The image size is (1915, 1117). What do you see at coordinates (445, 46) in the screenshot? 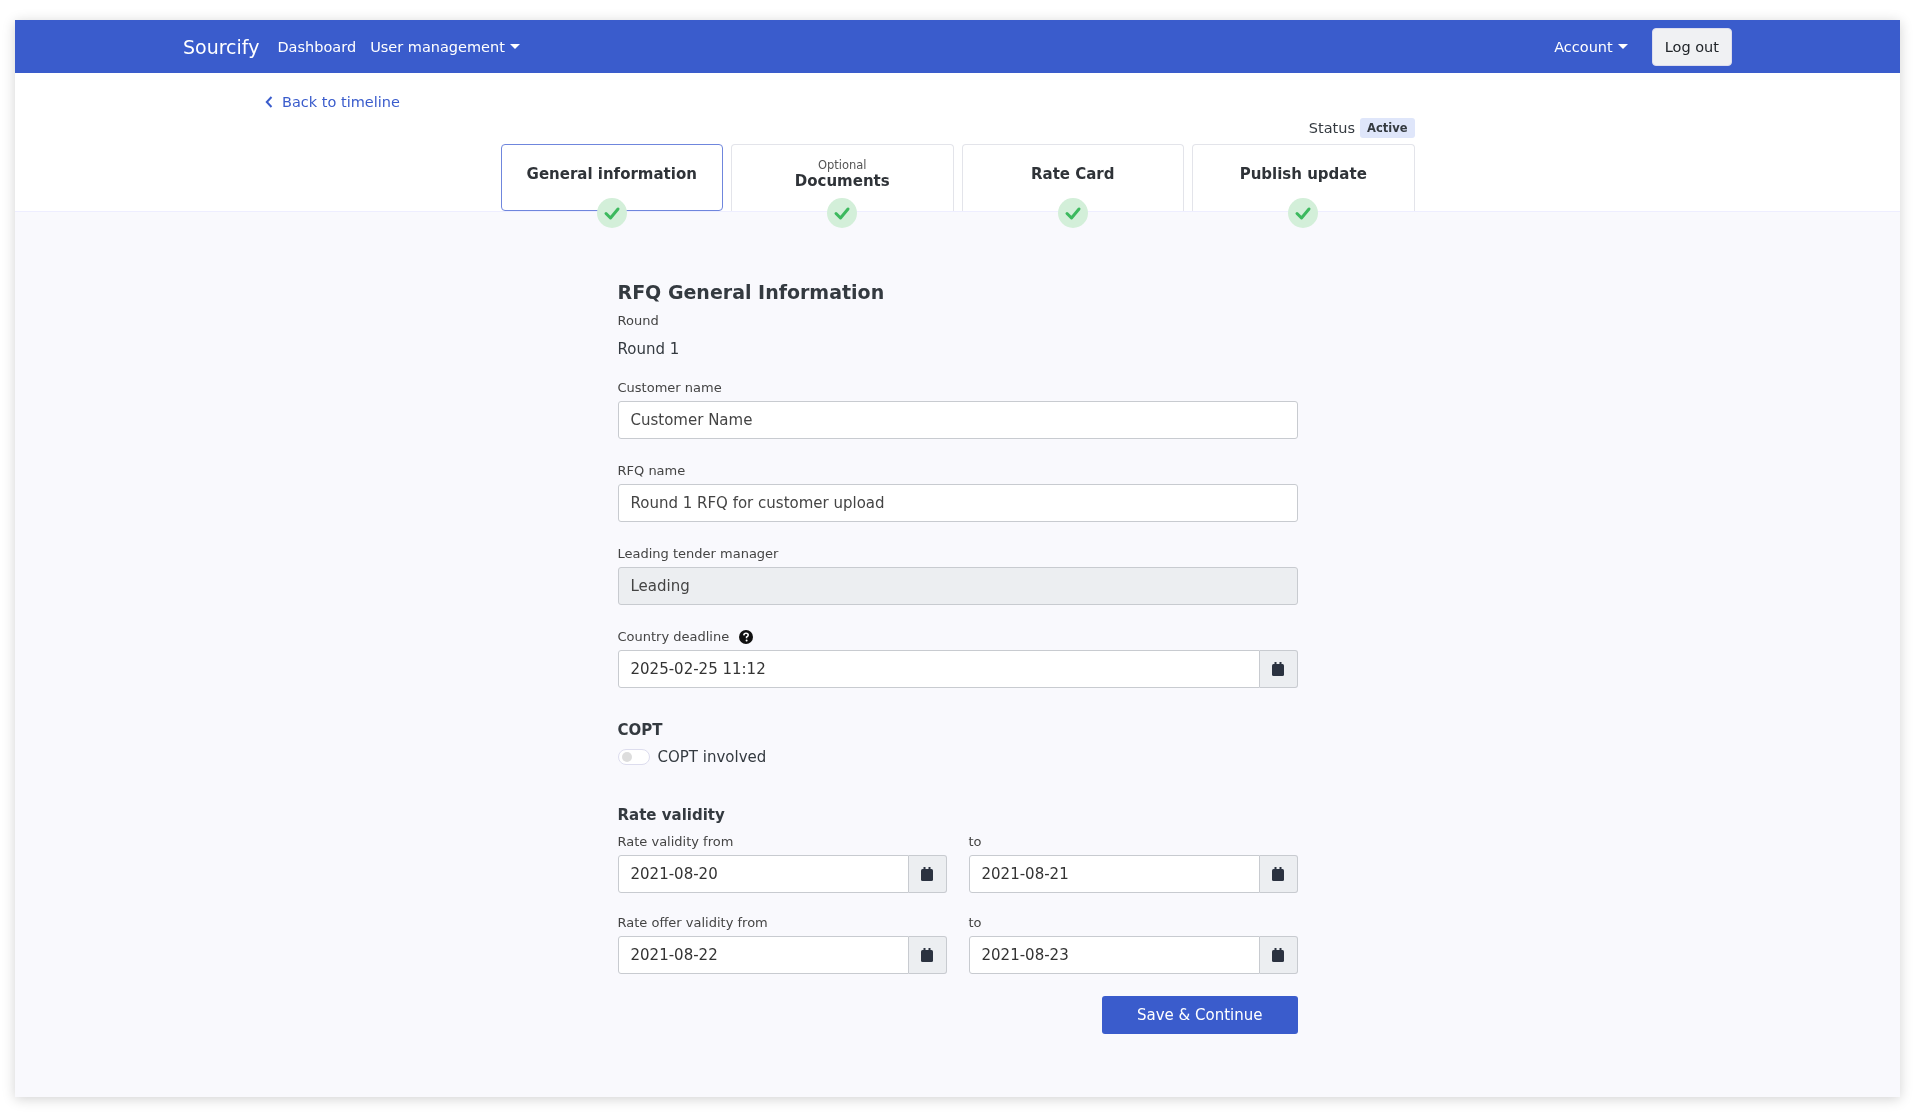
I see `nav-link: User management` at bounding box center [445, 46].